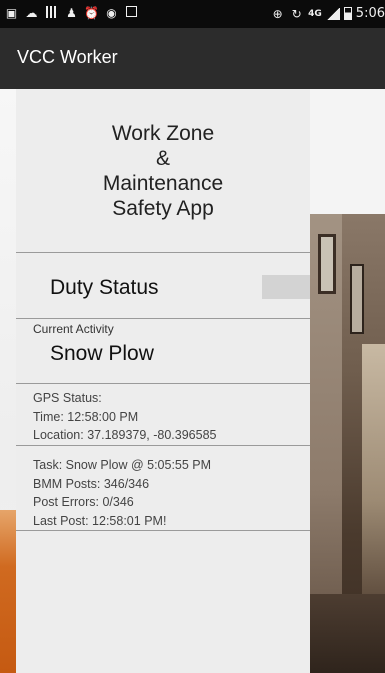 This screenshot has height=673, width=385. I want to click on background-photo-left-orange, so click(8, 591).